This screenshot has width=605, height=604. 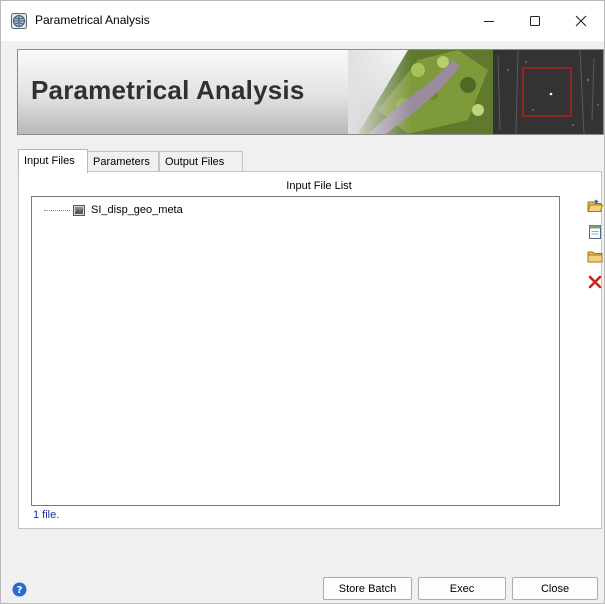 I want to click on title-bar: Parametrical Analysis, so click(x=302, y=21).